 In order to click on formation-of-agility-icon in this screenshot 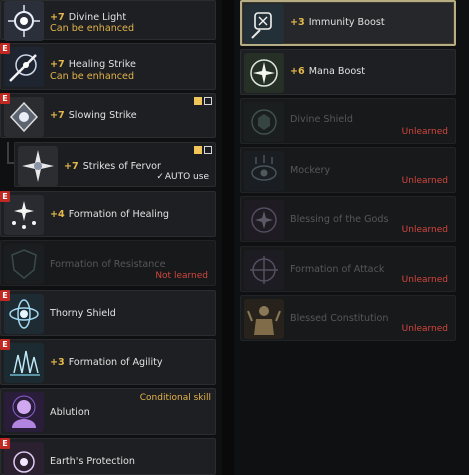, I will do `click(24, 363)`.